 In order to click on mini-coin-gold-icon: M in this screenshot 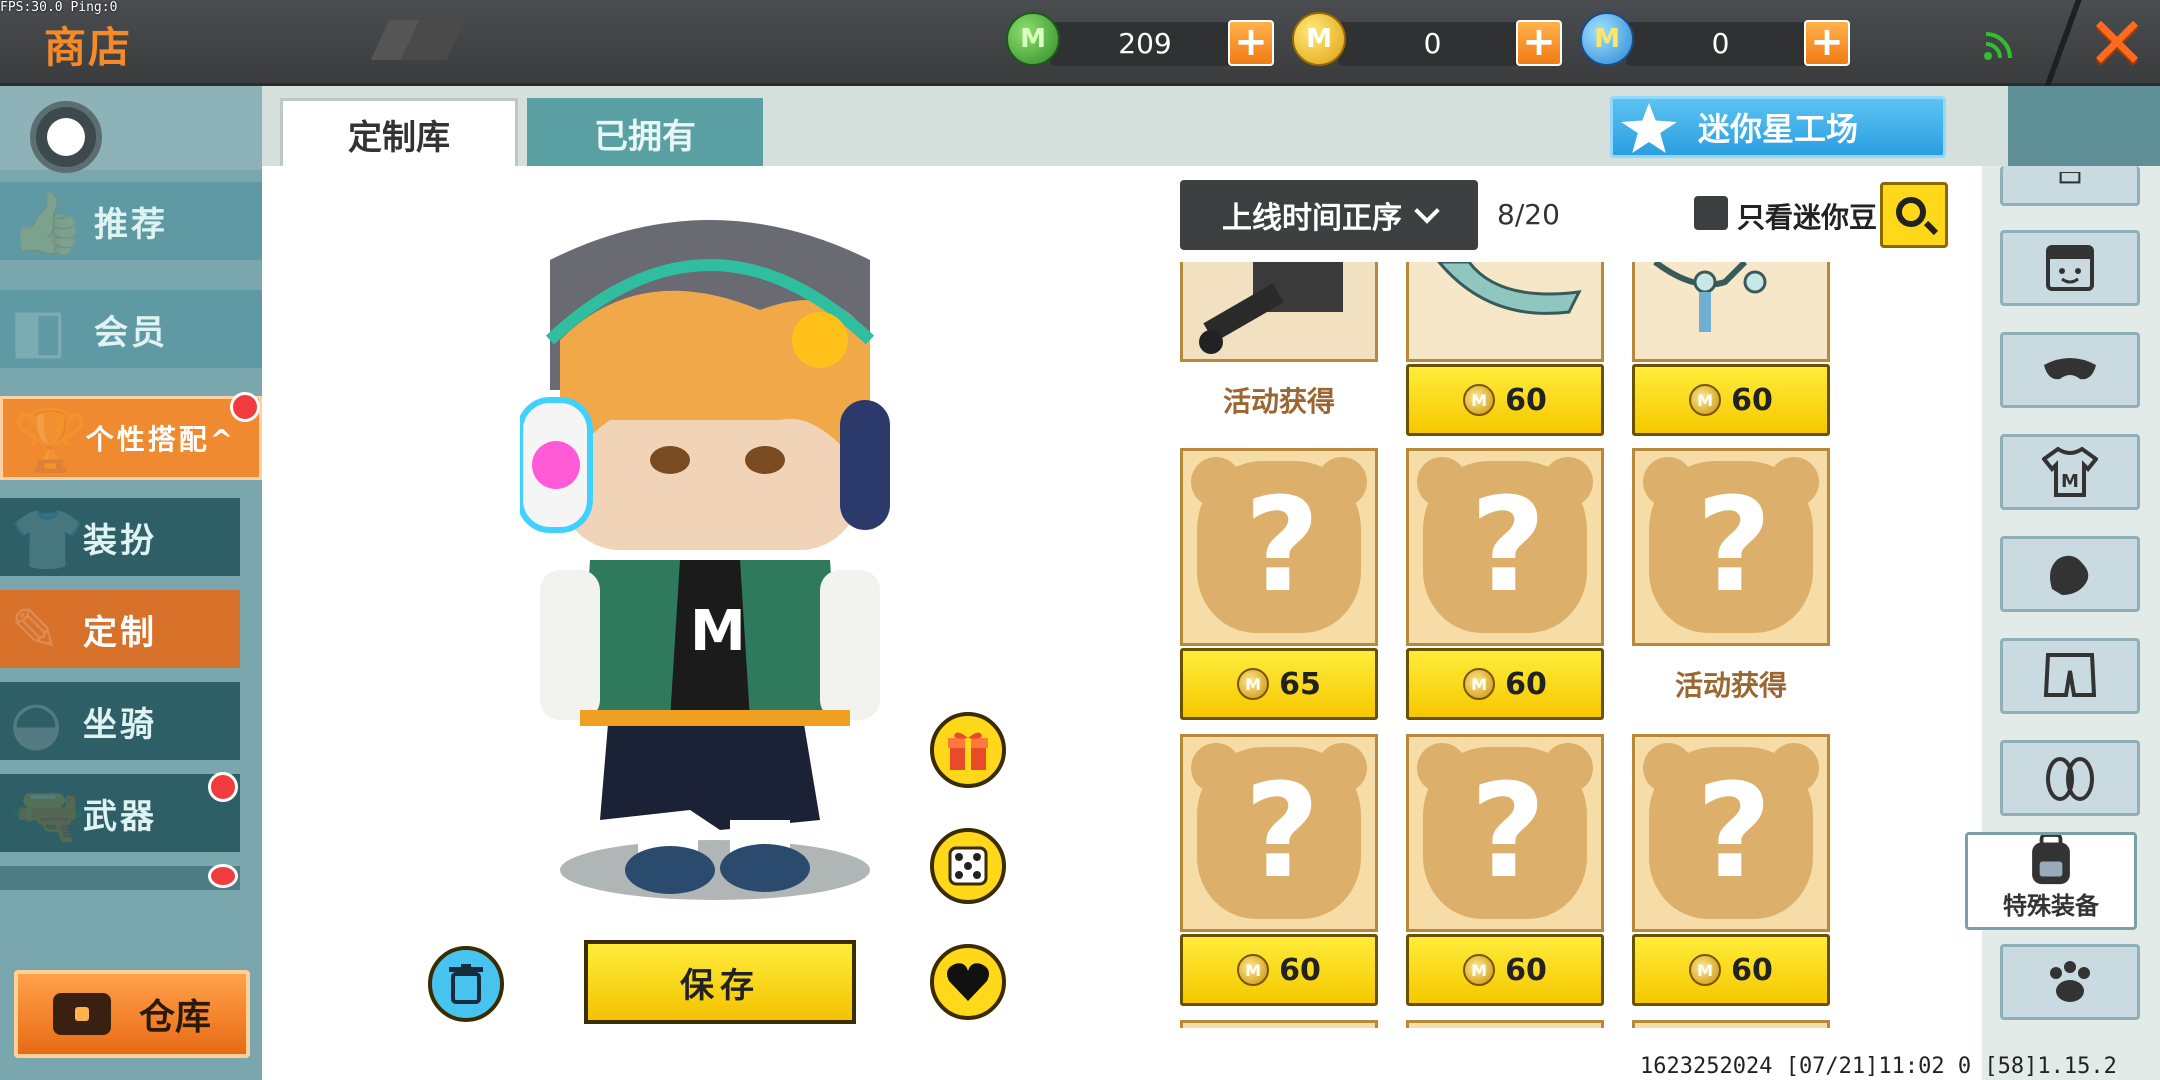, I will do `click(1319, 39)`.